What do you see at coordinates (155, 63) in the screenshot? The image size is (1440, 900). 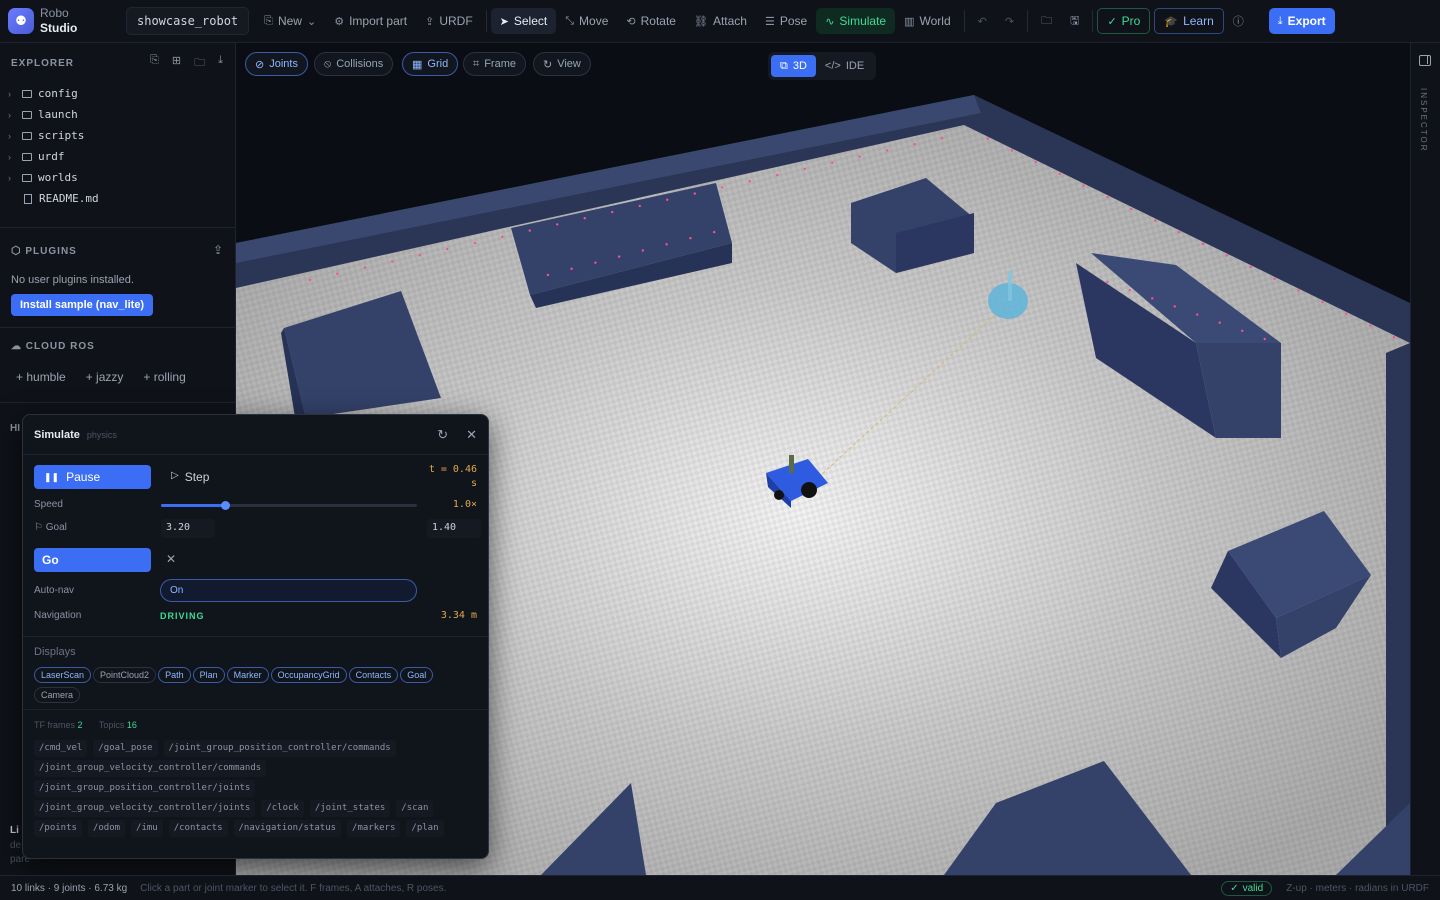 I see `new-file-icon: ⎘` at bounding box center [155, 63].